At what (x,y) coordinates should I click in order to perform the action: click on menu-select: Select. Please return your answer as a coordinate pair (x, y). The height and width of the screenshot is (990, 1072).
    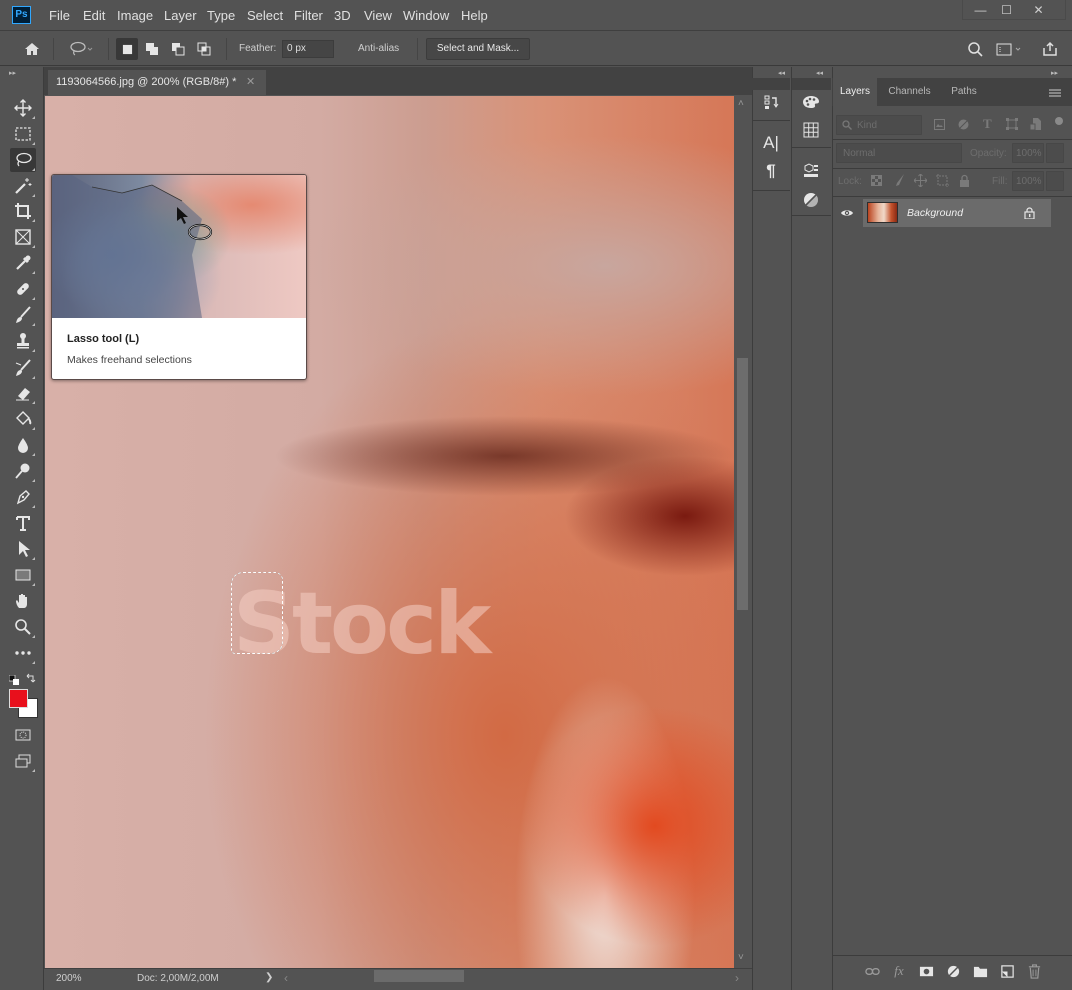
    Looking at the image, I should click on (265, 15).